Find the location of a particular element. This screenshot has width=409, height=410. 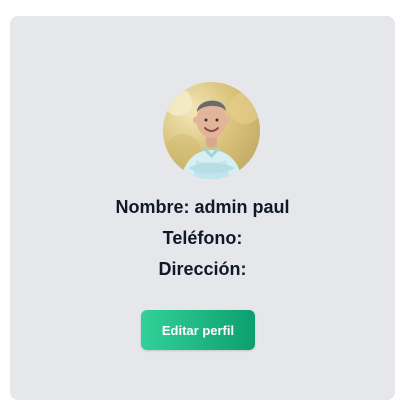

user-photo is located at coordinates (212, 133).